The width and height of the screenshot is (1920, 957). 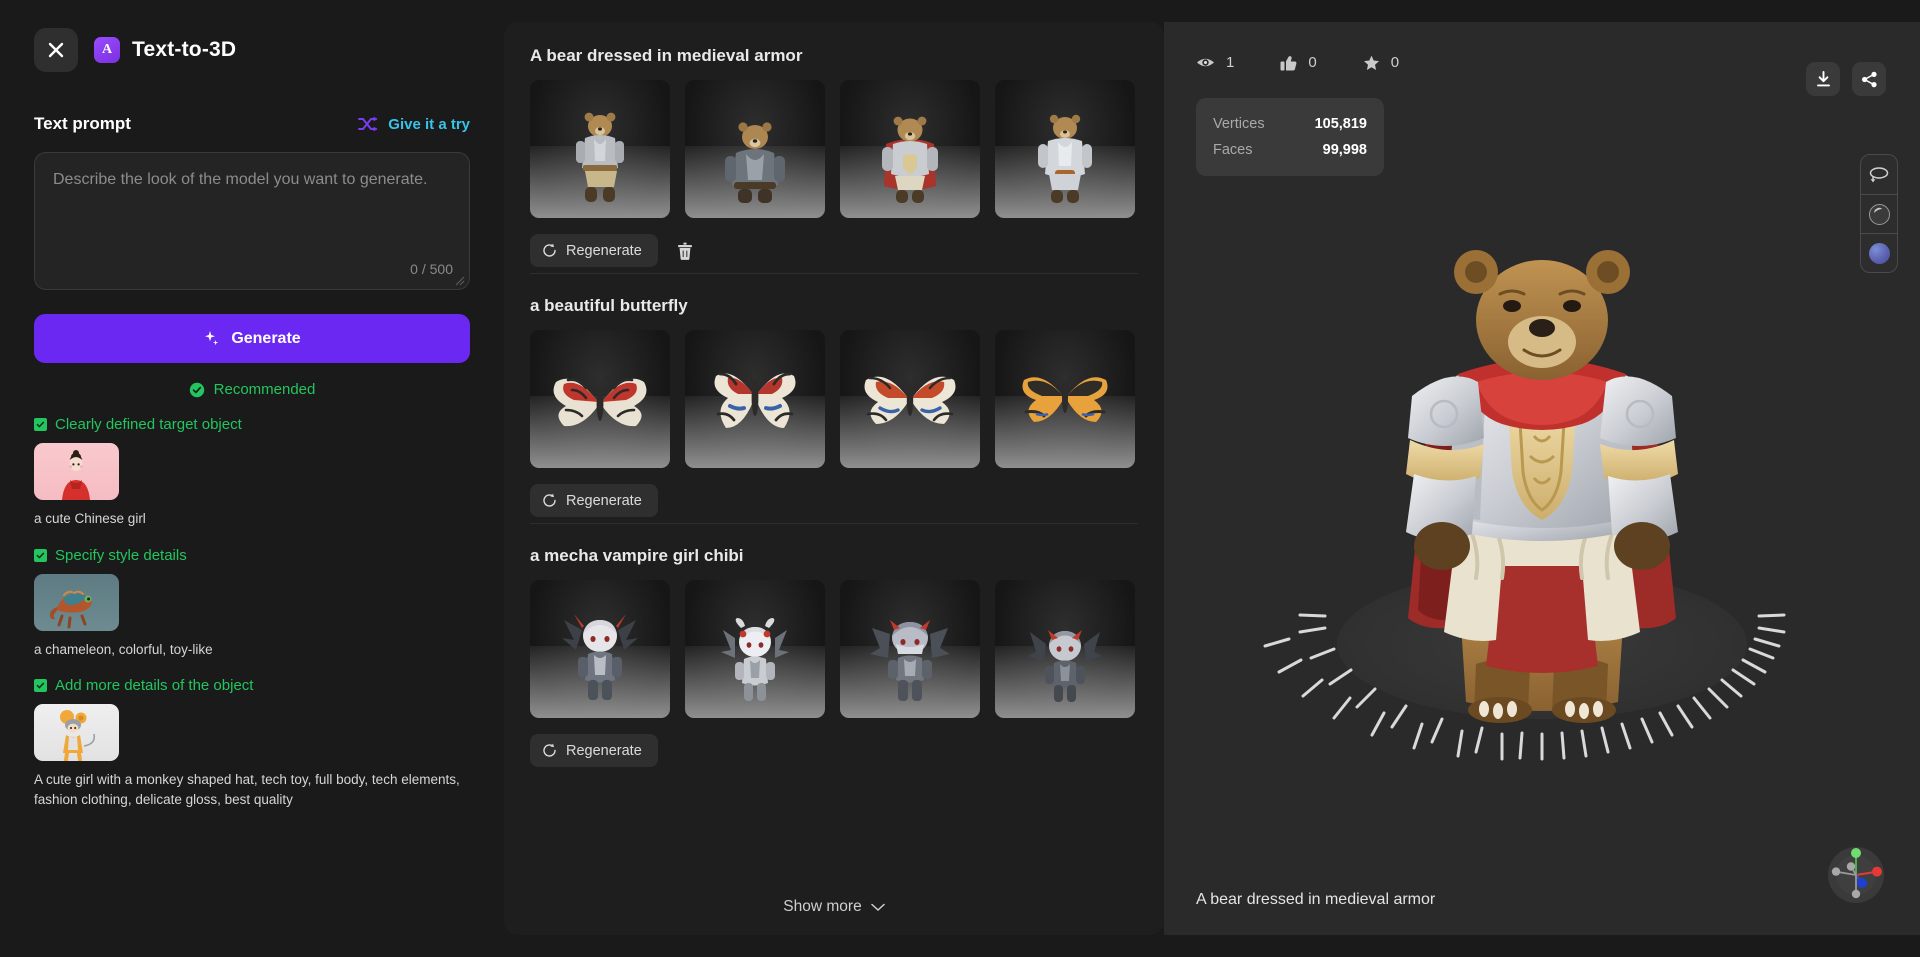 I want to click on prompt-label: Text prompt, so click(x=82, y=123).